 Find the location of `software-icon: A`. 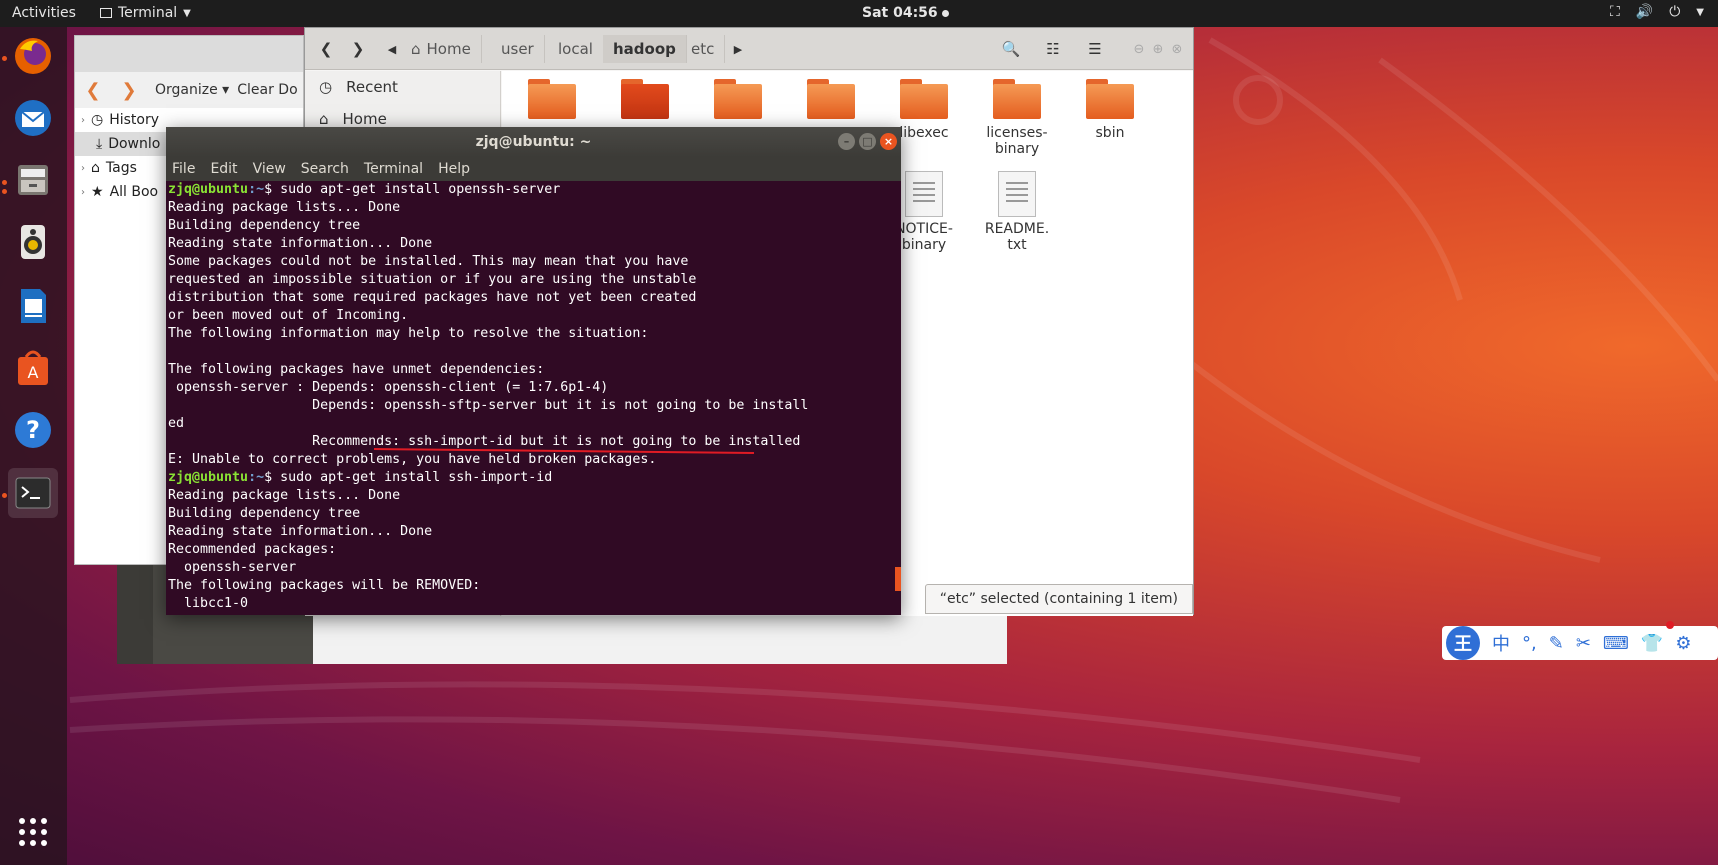

software-icon: A is located at coordinates (33, 368).